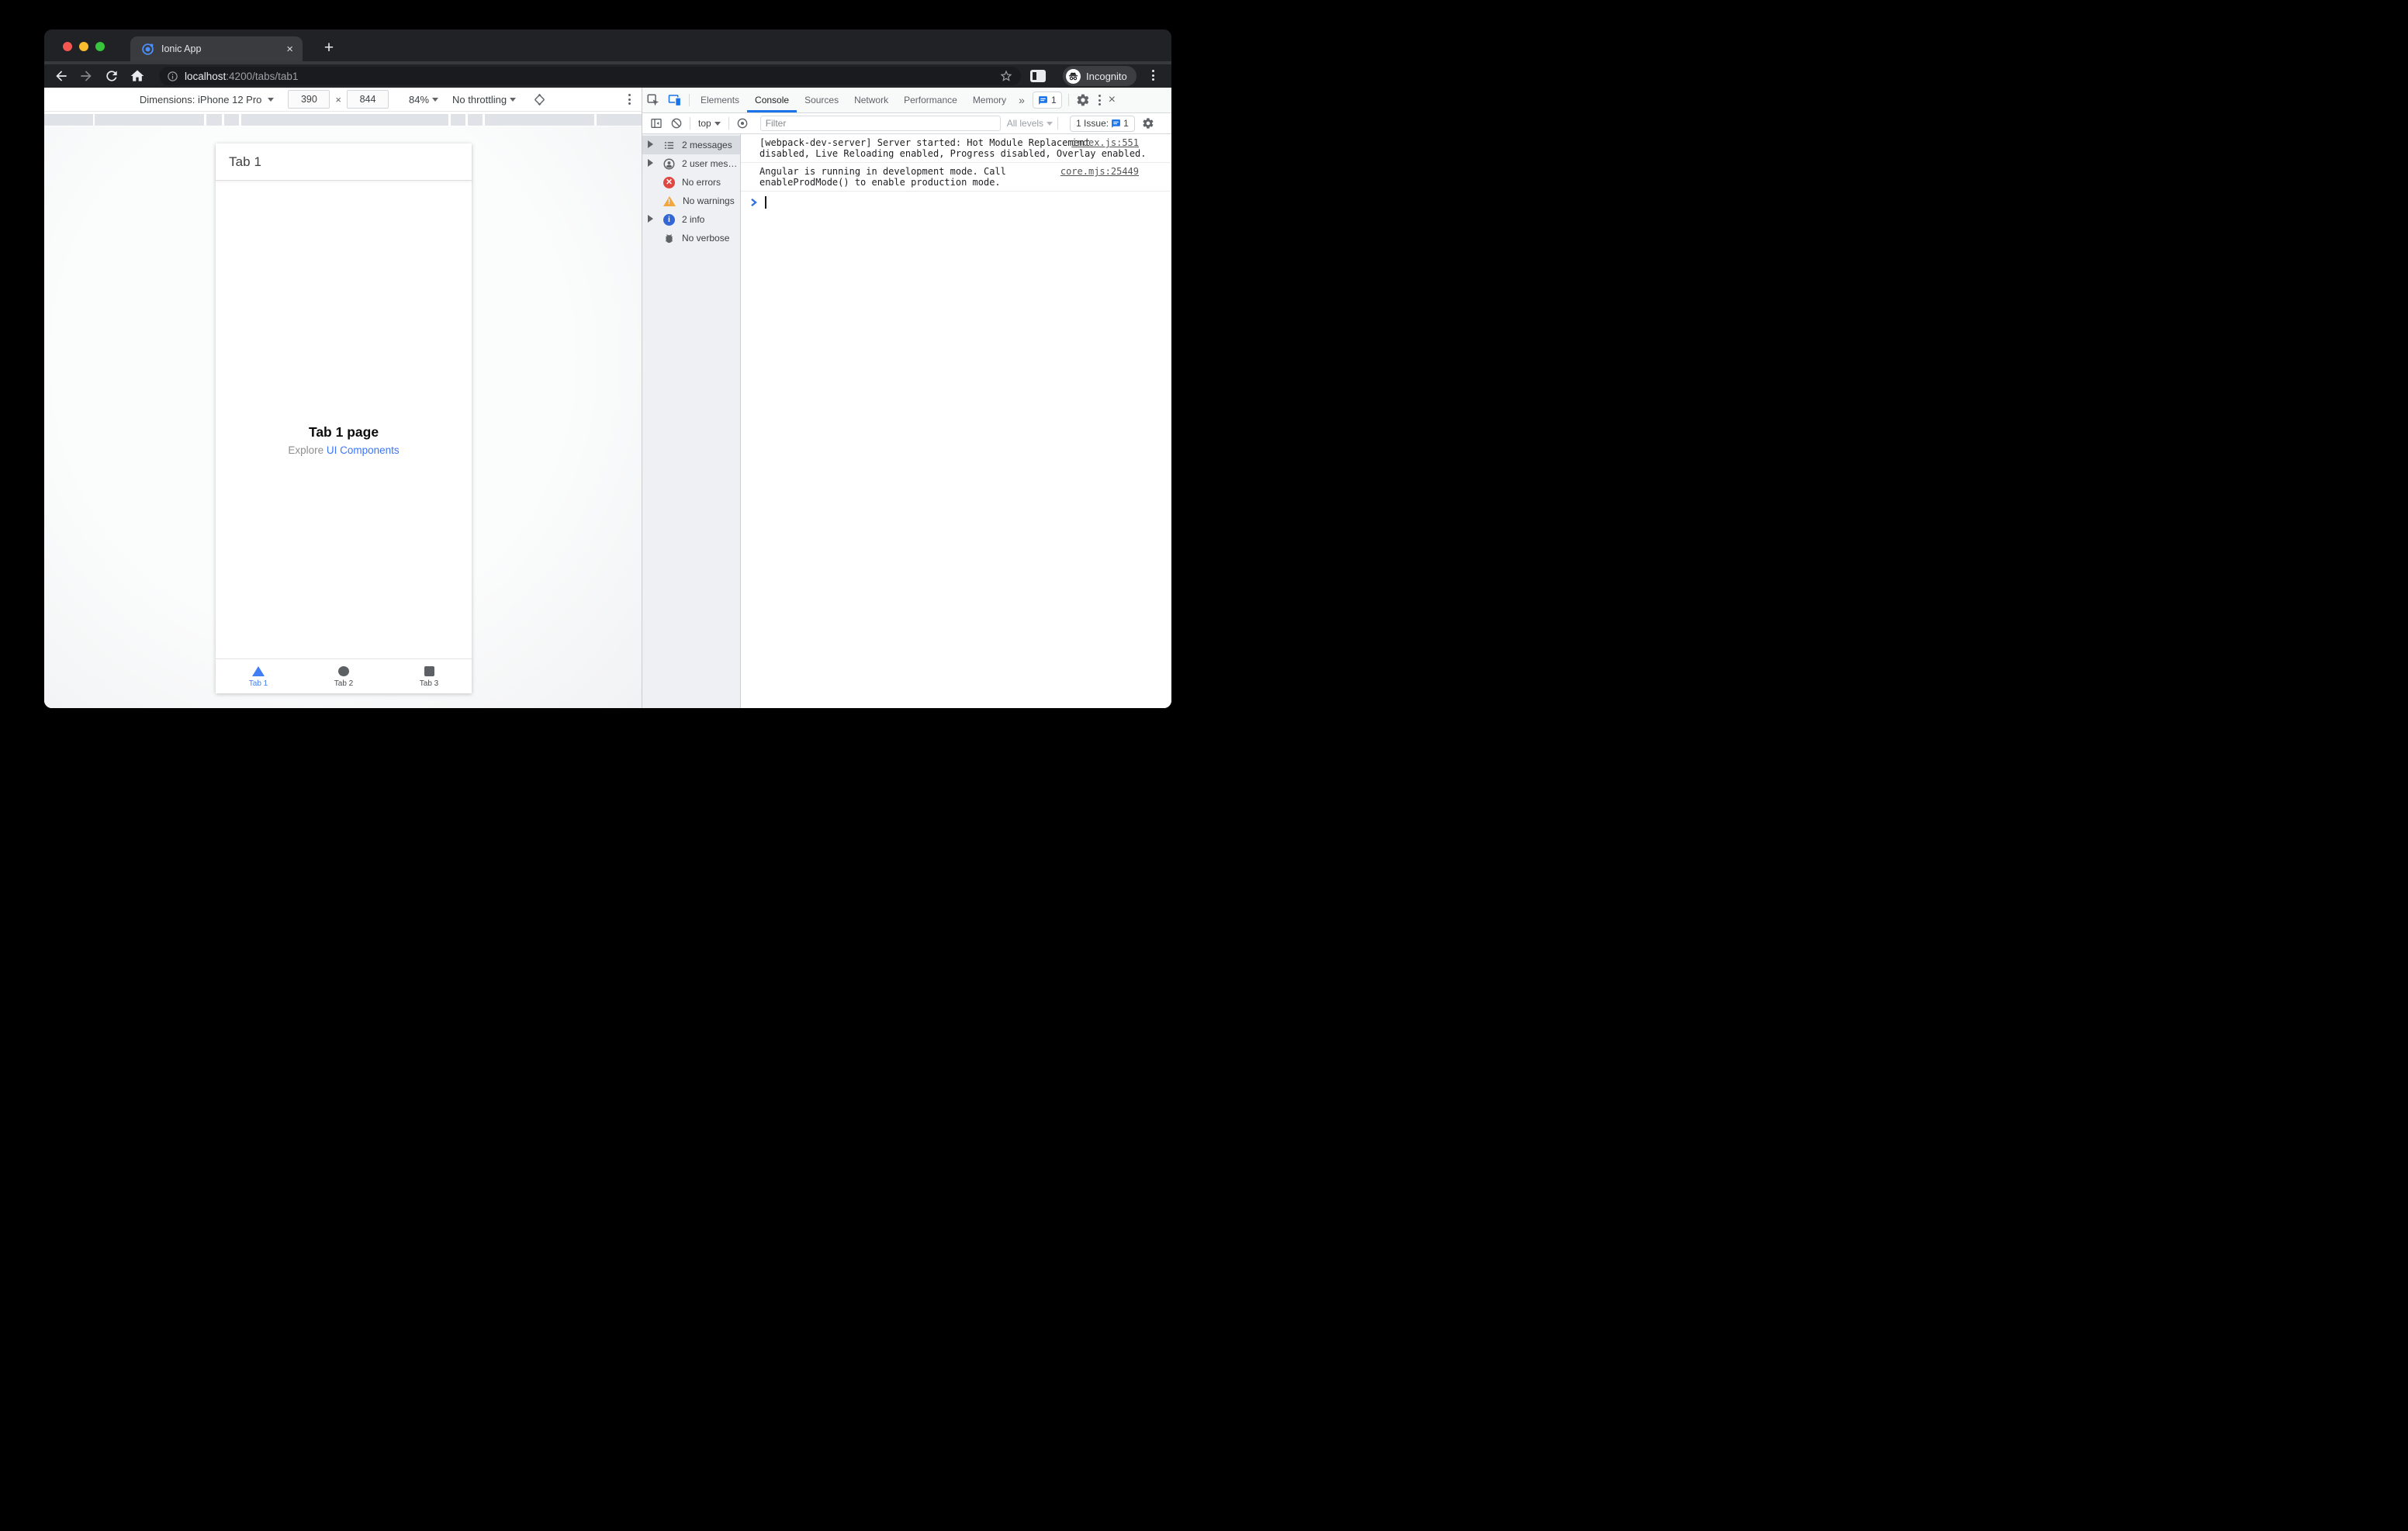 The height and width of the screenshot is (1531, 2408). I want to click on console-prompt, so click(956, 200).